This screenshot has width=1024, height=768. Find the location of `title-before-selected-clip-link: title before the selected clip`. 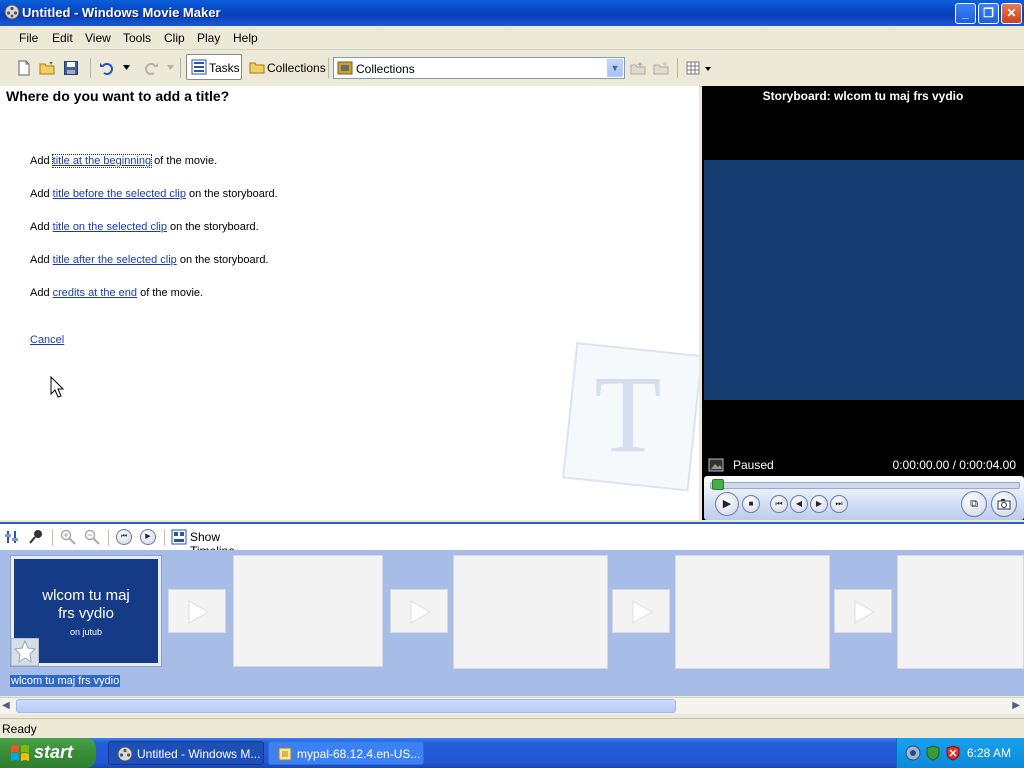

title-before-selected-clip-link: title before the selected clip is located at coordinates (119, 194).